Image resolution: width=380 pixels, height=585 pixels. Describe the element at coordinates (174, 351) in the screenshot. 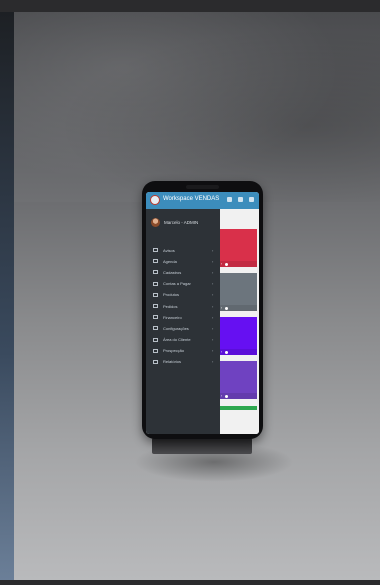

I see `sidebar-item-label: Prospecção` at that location.